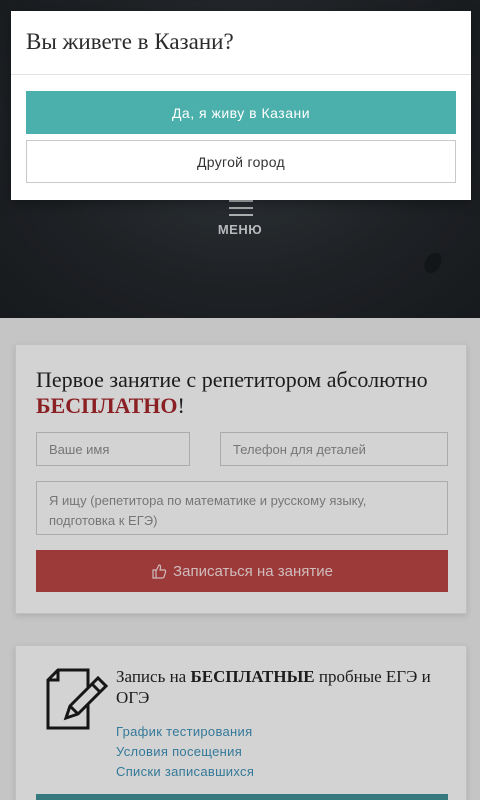 The width and height of the screenshot is (480, 800). I want to click on other-city-button: Другой город, so click(241, 161).